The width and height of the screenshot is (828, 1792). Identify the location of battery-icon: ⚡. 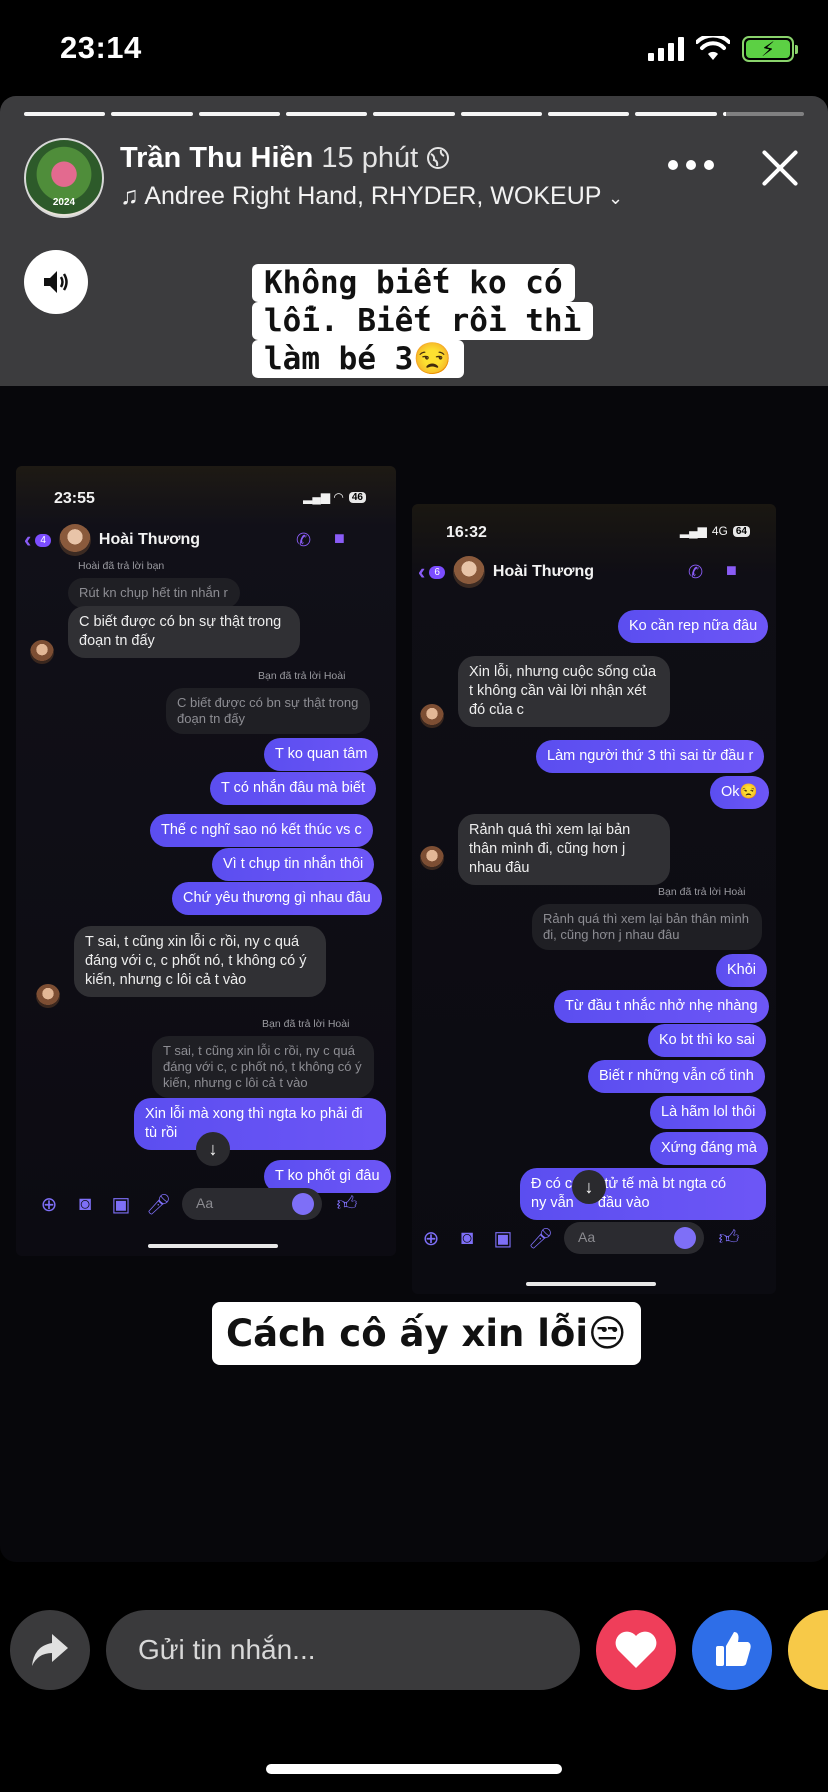
(770, 49).